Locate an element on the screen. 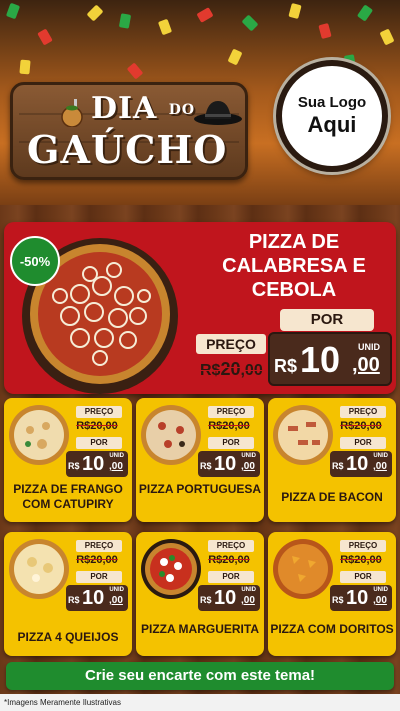 Image resolution: width=400 pixels, height=711 pixels. featured-price: UNID R$ 10 ,00 is located at coordinates (330, 359).